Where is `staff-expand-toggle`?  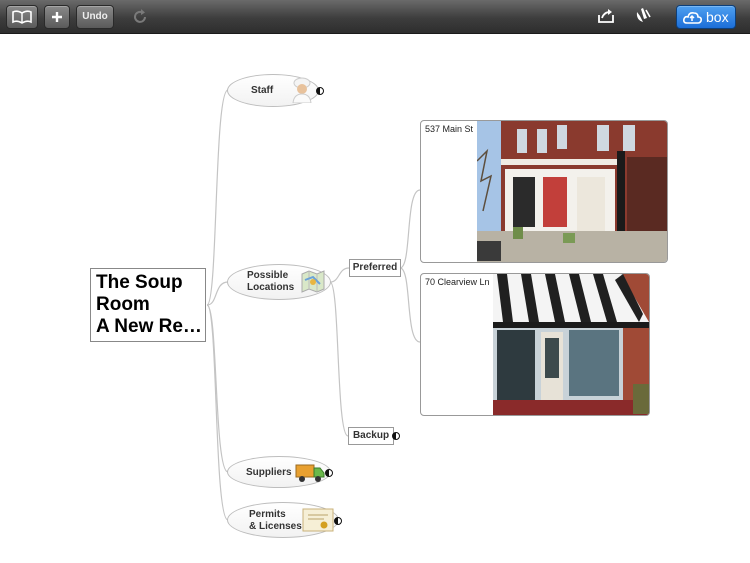
staff-expand-toggle is located at coordinates (320, 91).